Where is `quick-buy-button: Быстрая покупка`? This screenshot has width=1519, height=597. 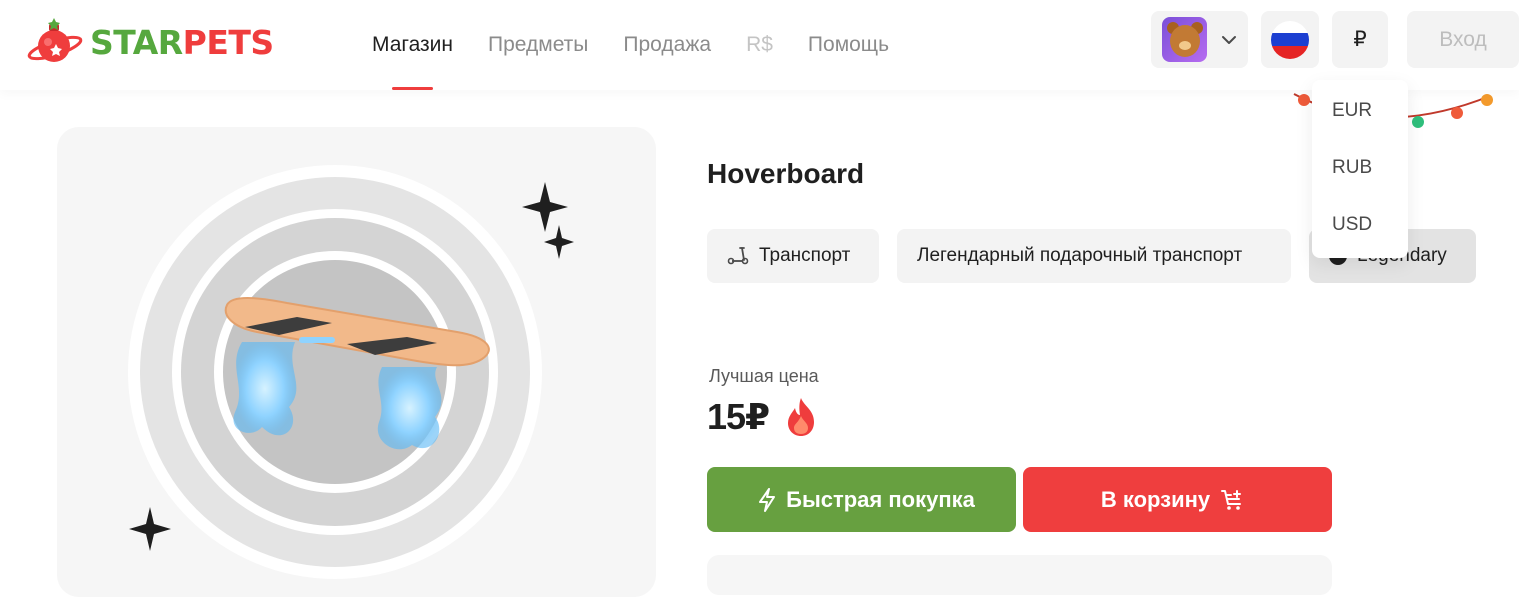 quick-buy-button: Быстрая покупка is located at coordinates (861, 499).